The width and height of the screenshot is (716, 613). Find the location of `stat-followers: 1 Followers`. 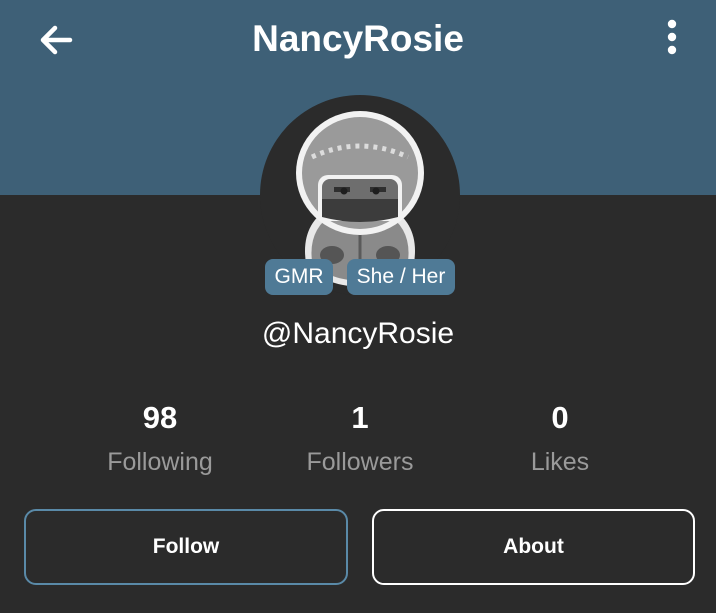

stat-followers: 1 Followers is located at coordinates (360, 439).